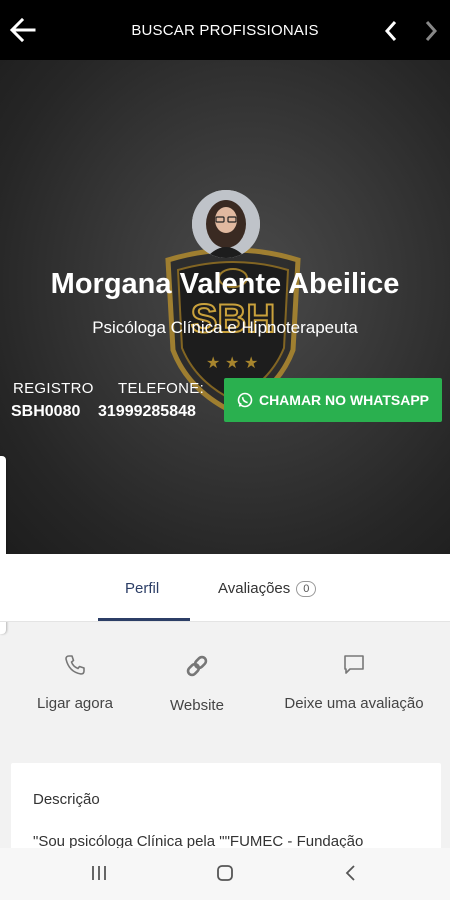 The height and width of the screenshot is (900, 450). What do you see at coordinates (197, 683) in the screenshot?
I see `website-button: Website` at bounding box center [197, 683].